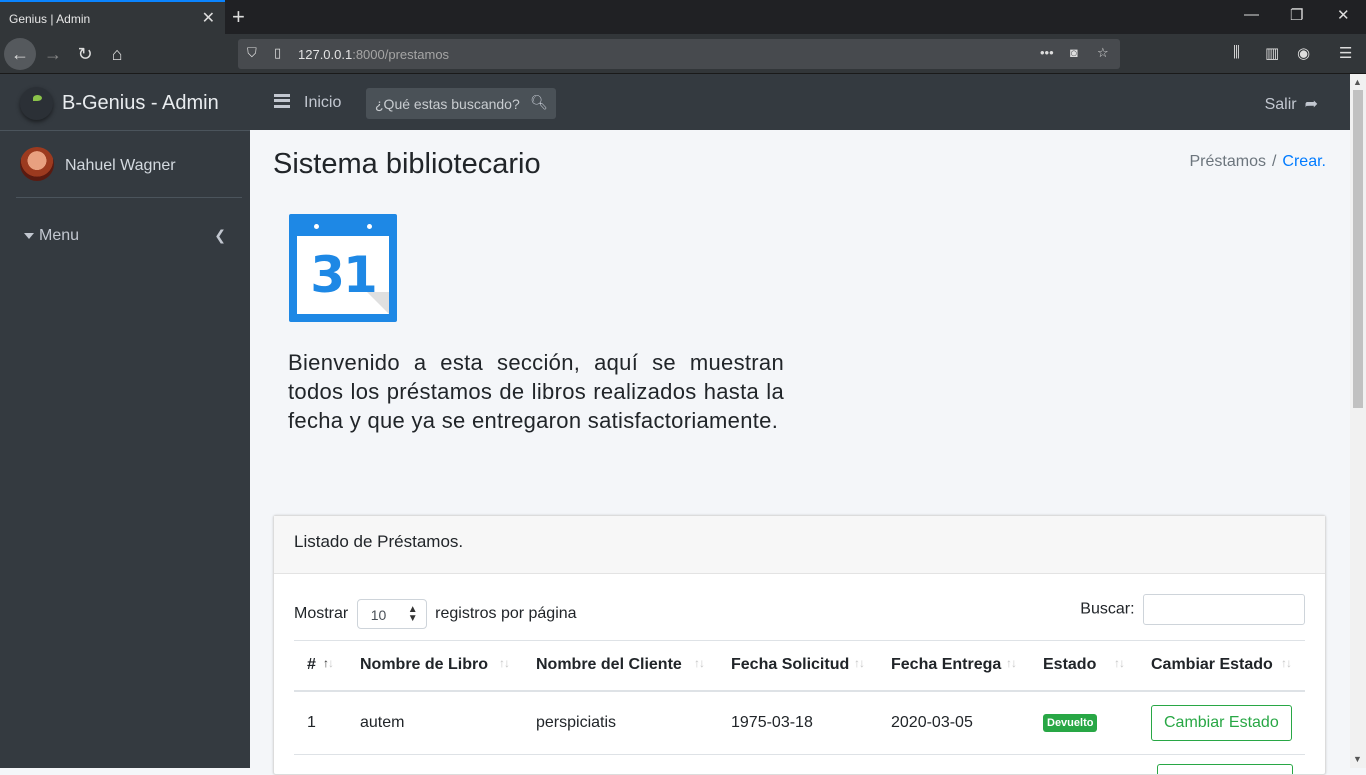  Describe the element at coordinates (446, 103) in the screenshot. I see `search-input` at that location.